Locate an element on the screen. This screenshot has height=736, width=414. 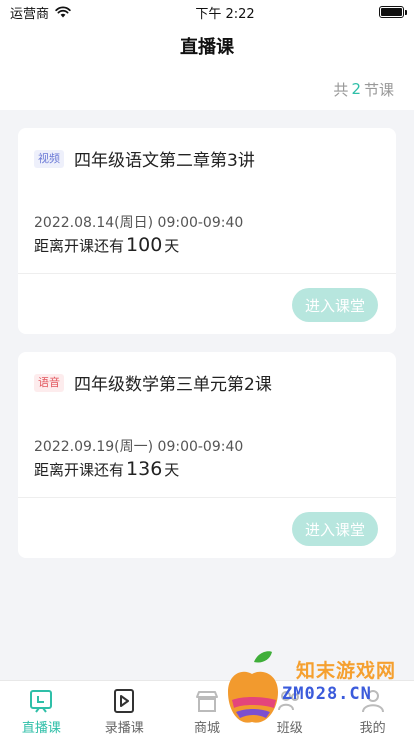
tab-class: 班级 is located at coordinates (289, 708).